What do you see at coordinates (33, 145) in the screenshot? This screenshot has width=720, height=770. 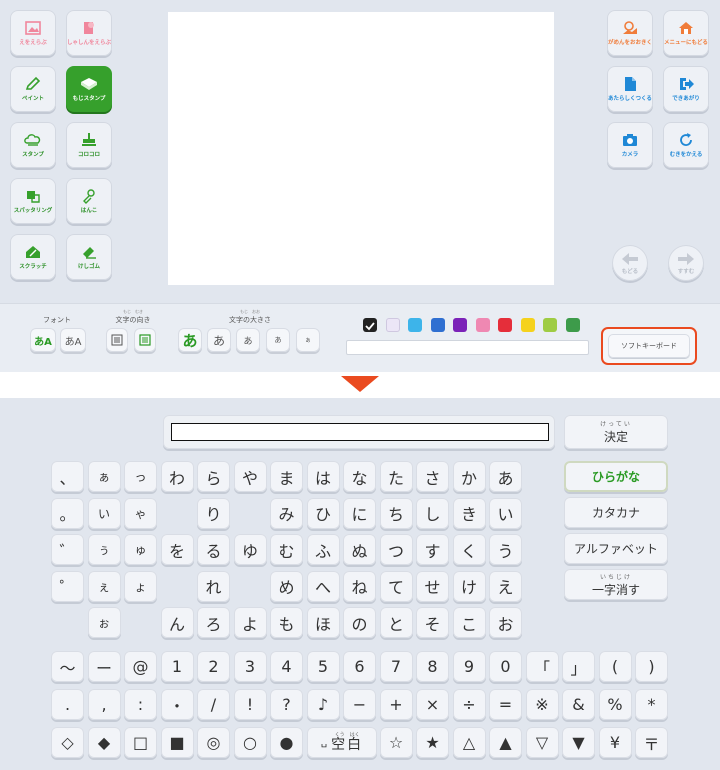 I see `stamp-button: スタンプ` at bounding box center [33, 145].